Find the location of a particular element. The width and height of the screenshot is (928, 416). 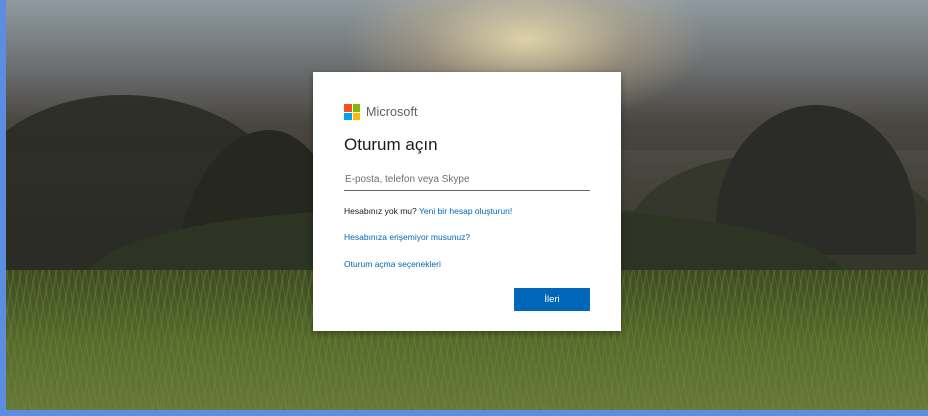

page-title: Oturum açın is located at coordinates (391, 144).